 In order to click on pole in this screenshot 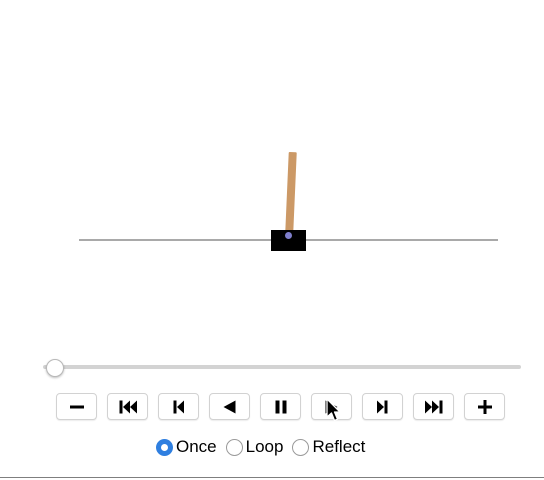, I will do `click(291, 195)`.